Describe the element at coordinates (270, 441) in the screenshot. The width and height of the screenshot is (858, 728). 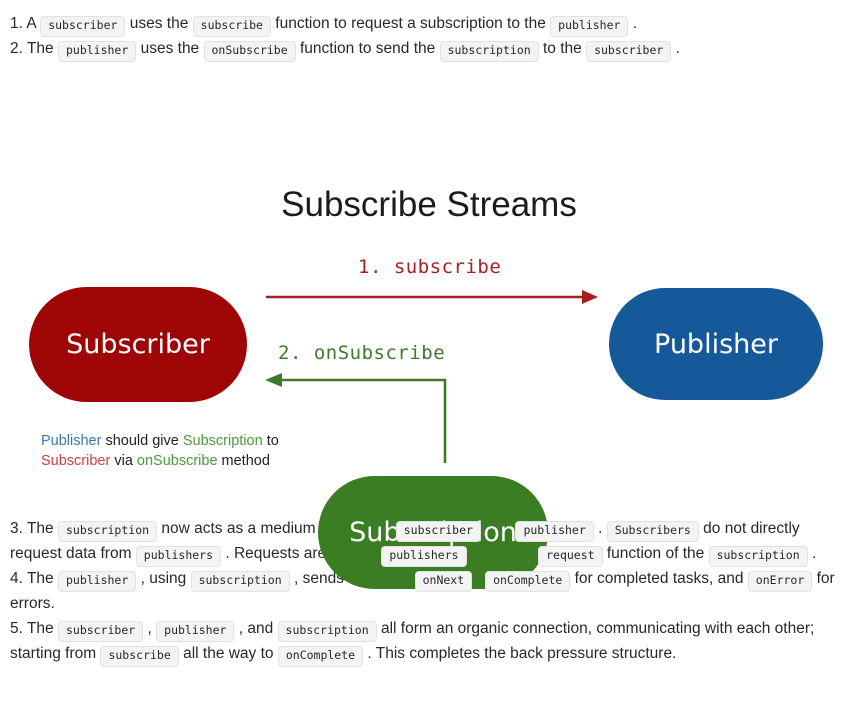
I see `annotation-word: to` at that location.